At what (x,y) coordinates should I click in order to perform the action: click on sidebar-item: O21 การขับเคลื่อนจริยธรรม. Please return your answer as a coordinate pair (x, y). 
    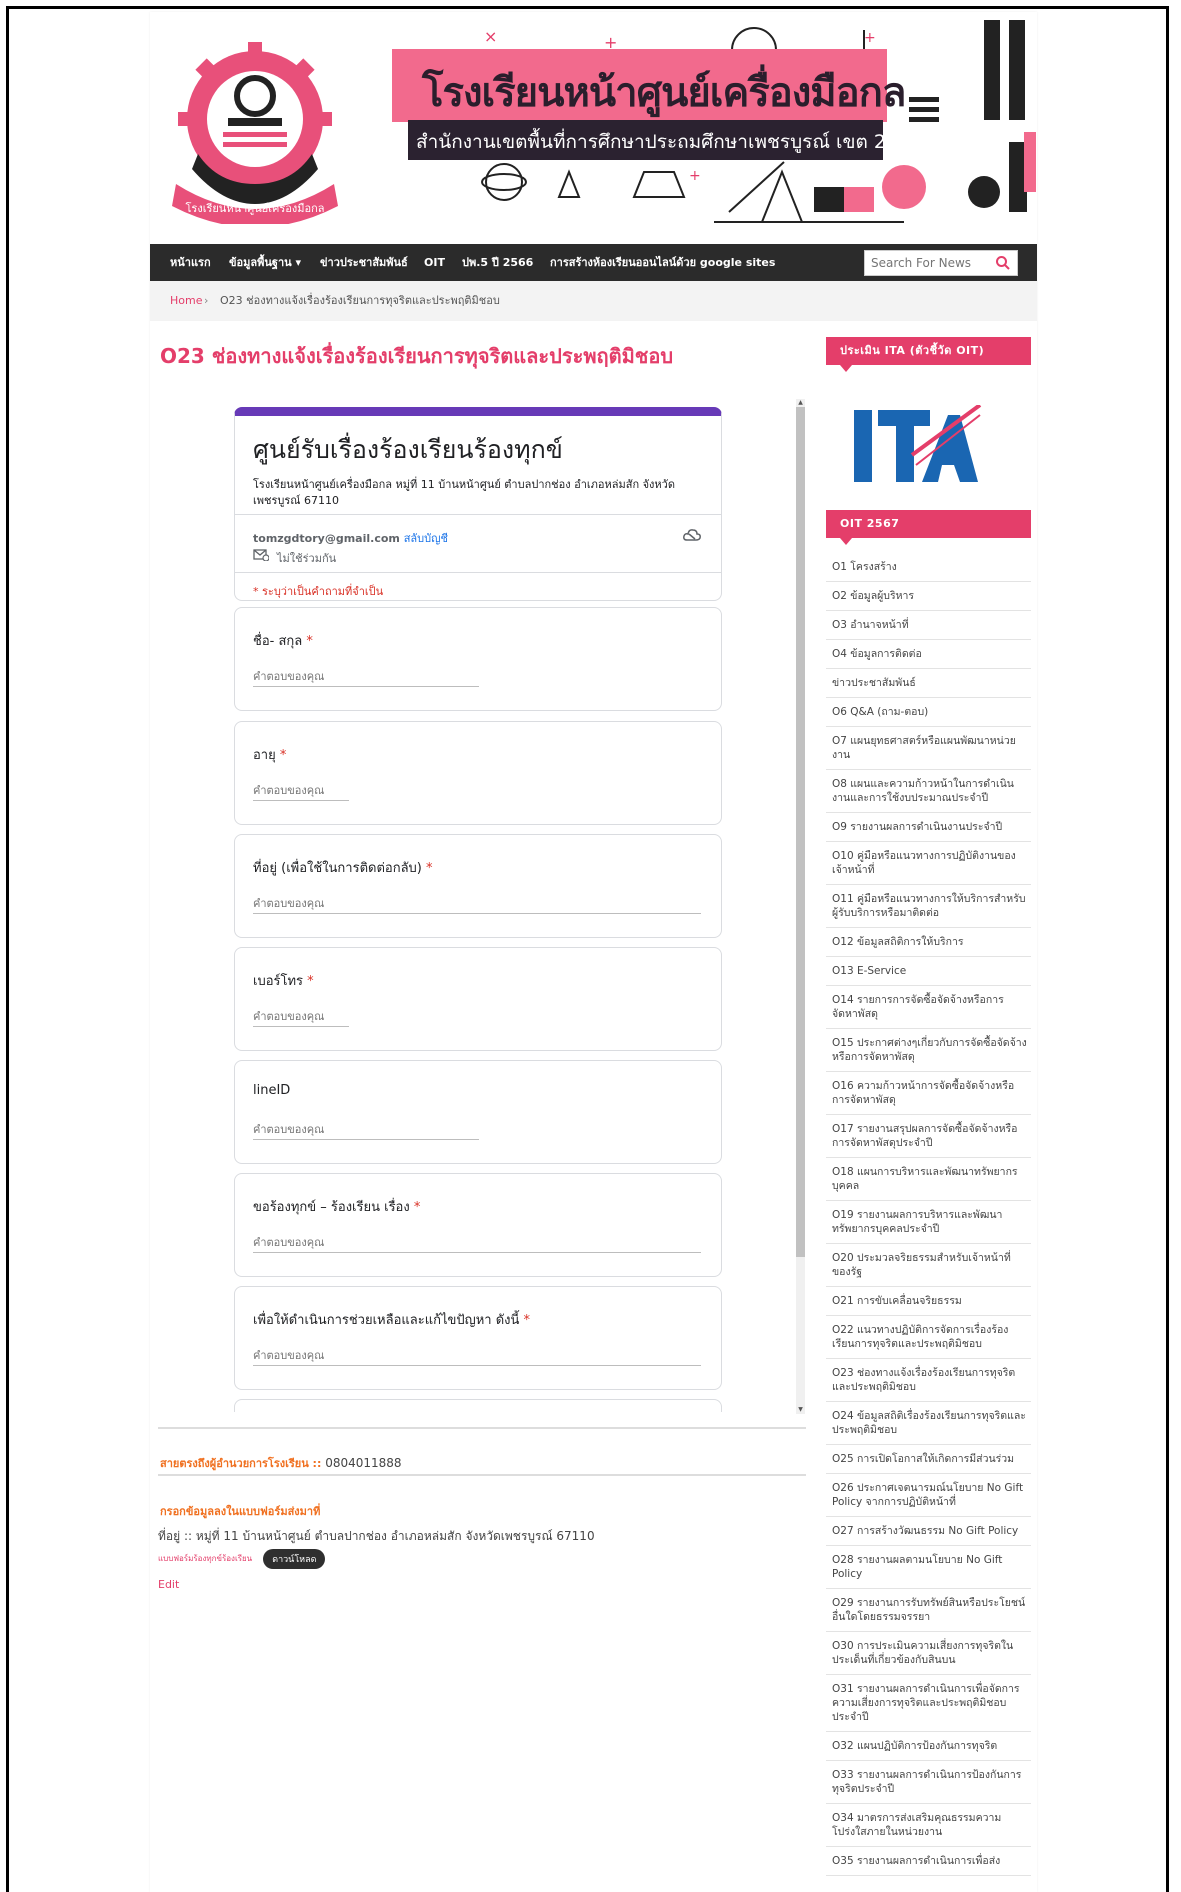
    Looking at the image, I should click on (928, 1301).